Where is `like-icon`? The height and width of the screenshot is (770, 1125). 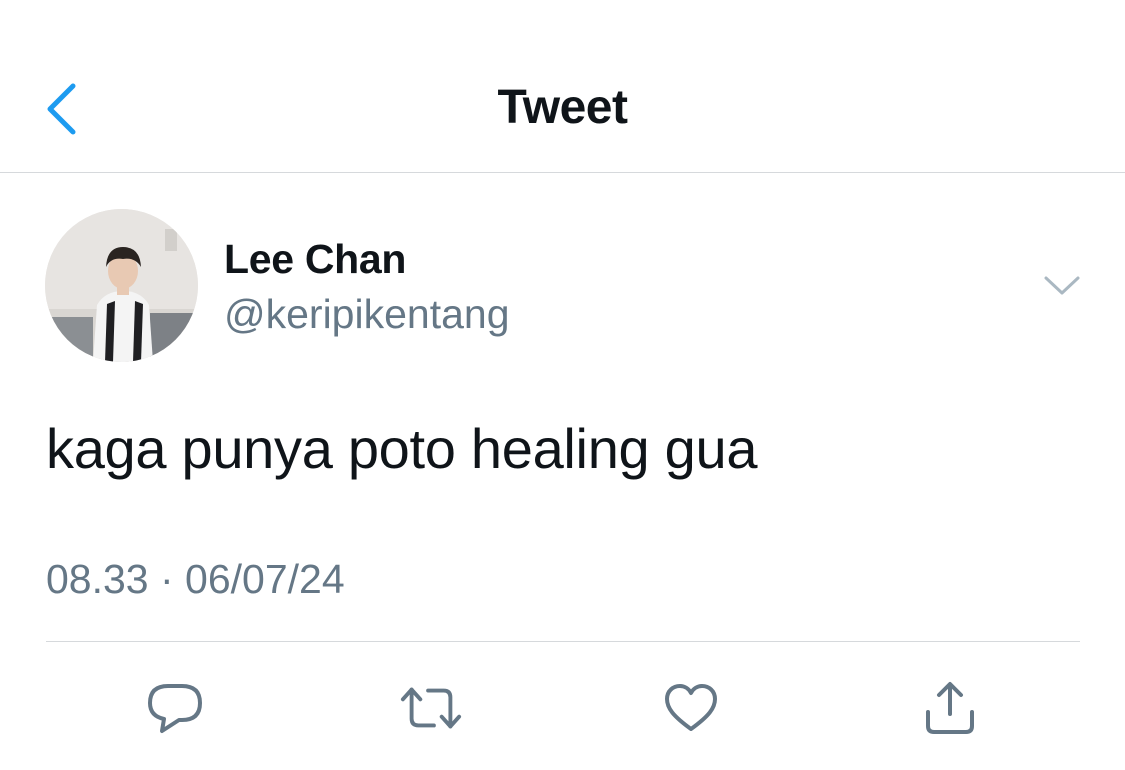 like-icon is located at coordinates (691, 707).